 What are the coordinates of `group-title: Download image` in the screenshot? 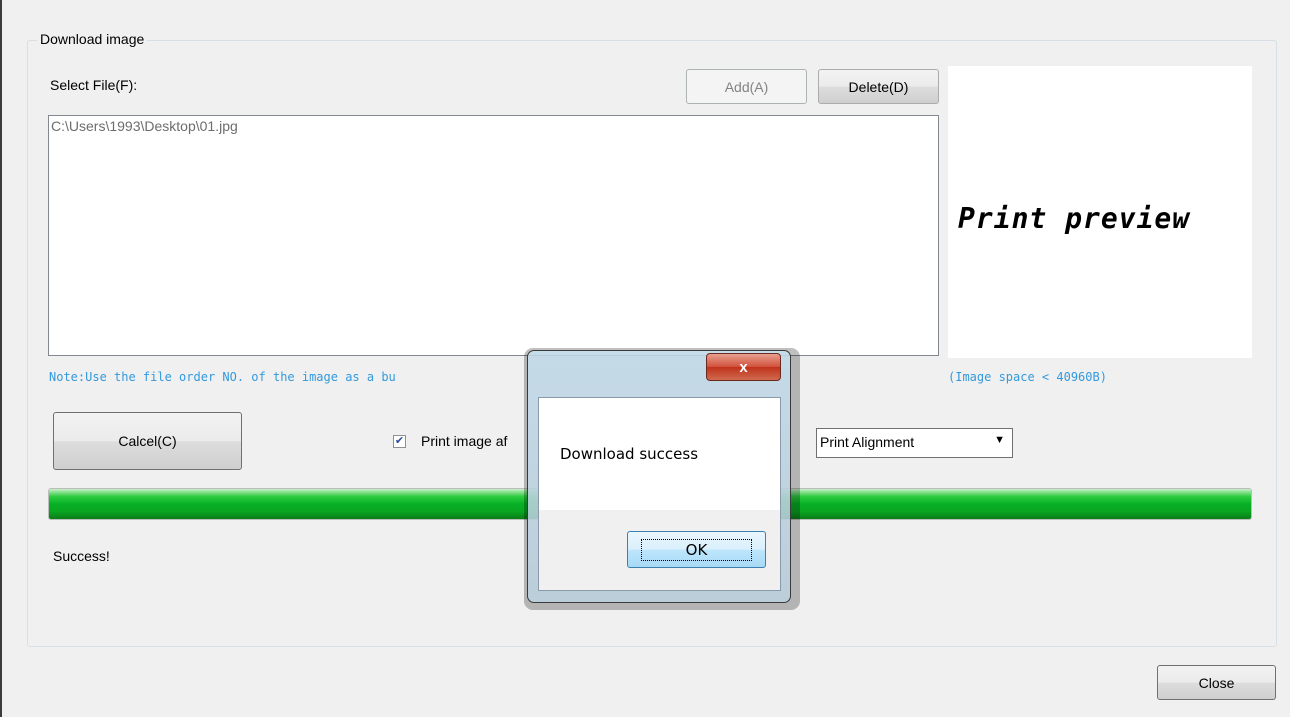 It's located at (92, 39).